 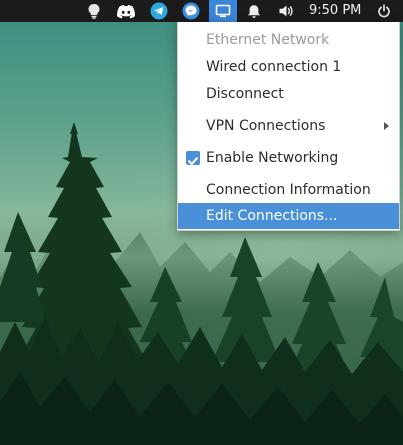 I want to click on menu-item-vpn-connections: VPN Connections, so click(x=288, y=126).